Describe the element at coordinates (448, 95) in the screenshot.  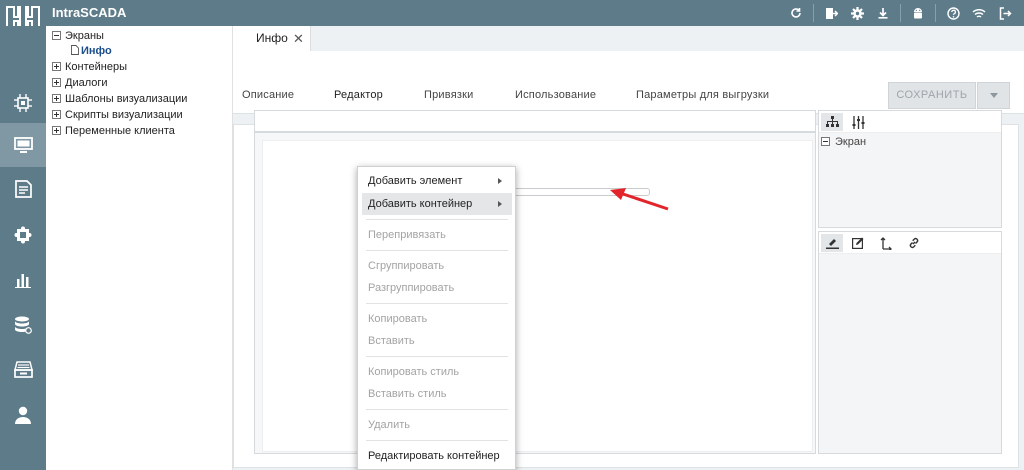
I see `tab-bindings: Привязки` at that location.